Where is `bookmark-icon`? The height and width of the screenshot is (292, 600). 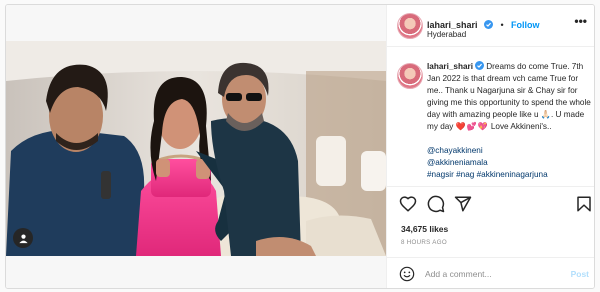 bookmark-icon is located at coordinates (584, 204).